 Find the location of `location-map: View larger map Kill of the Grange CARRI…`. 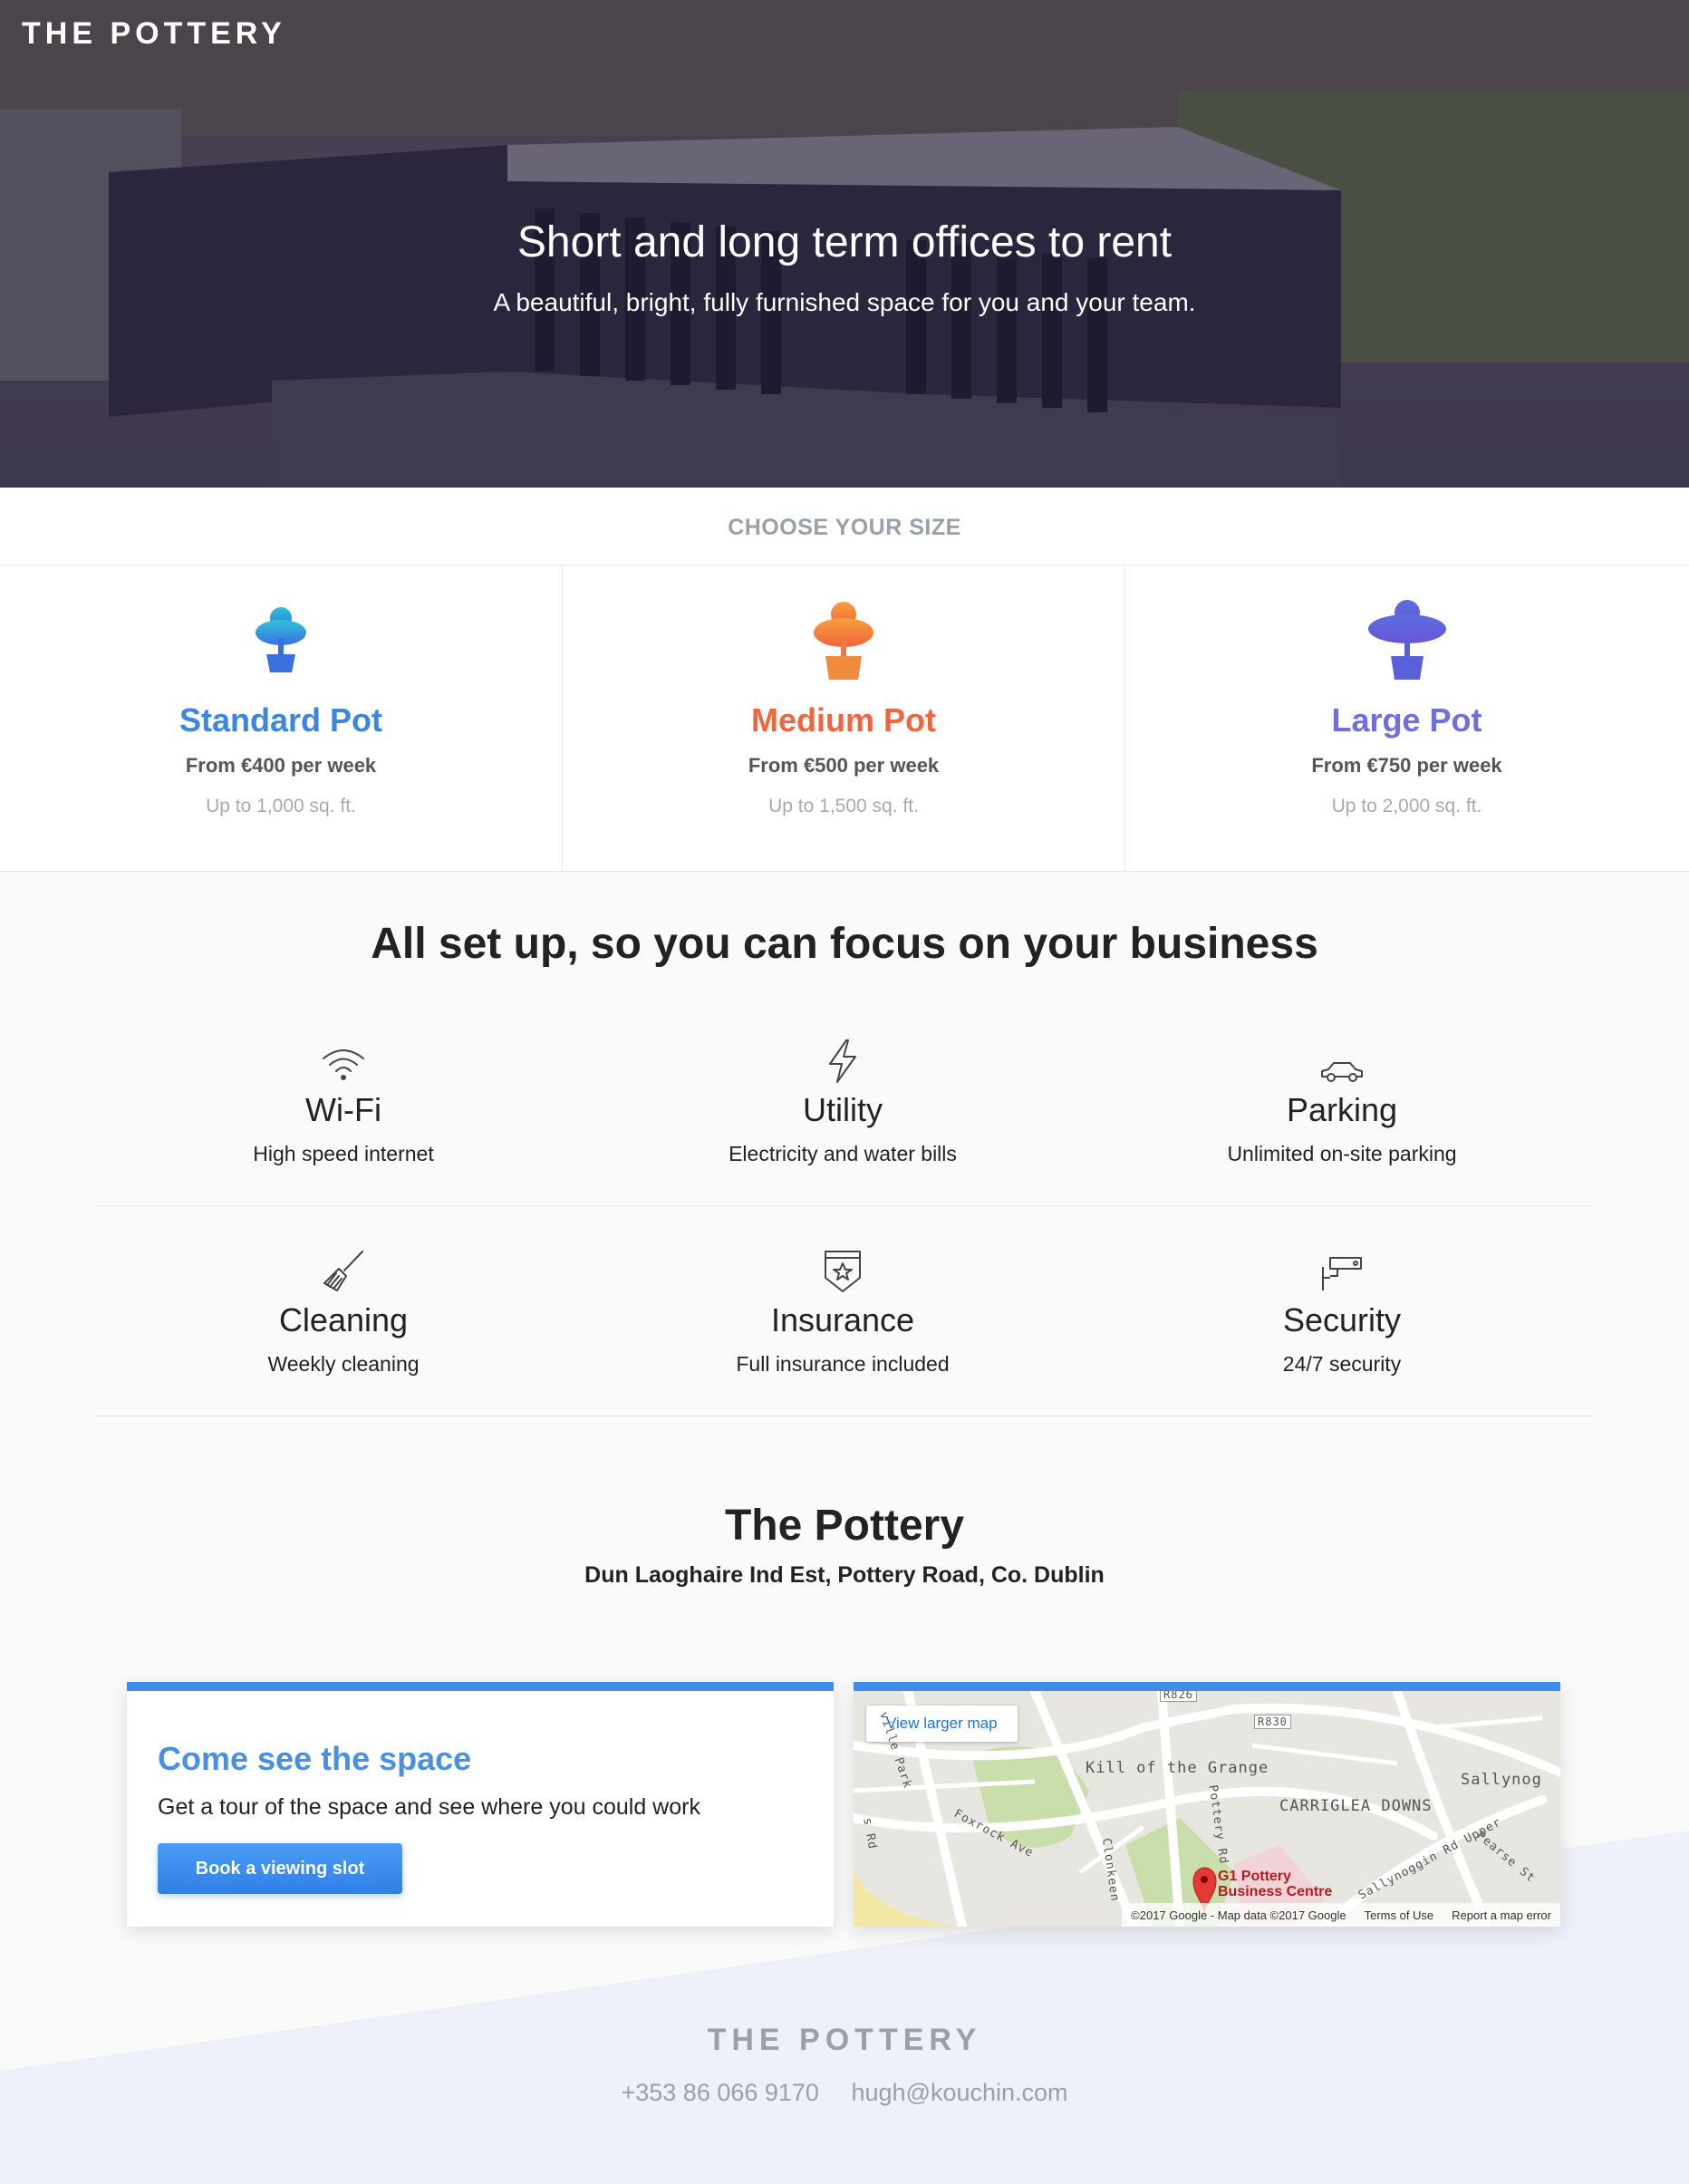

location-map: View larger map Kill of the Grange CARRI… is located at coordinates (1207, 1804).